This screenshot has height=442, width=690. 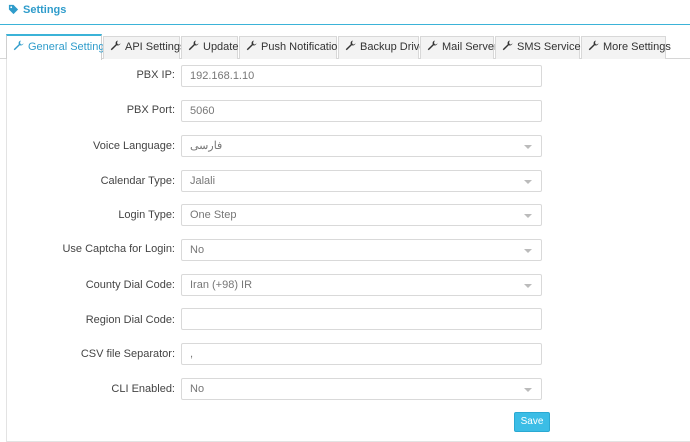 What do you see at coordinates (202, 111) in the screenshot?
I see `pbx-port-value: 5060` at bounding box center [202, 111].